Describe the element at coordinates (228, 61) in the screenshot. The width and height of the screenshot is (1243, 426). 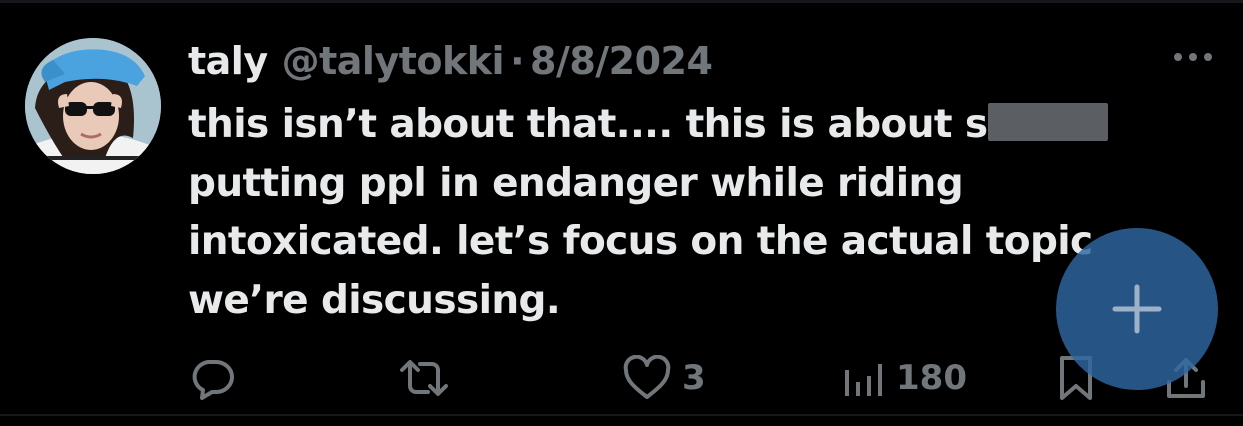
I see `display-name: taly` at that location.